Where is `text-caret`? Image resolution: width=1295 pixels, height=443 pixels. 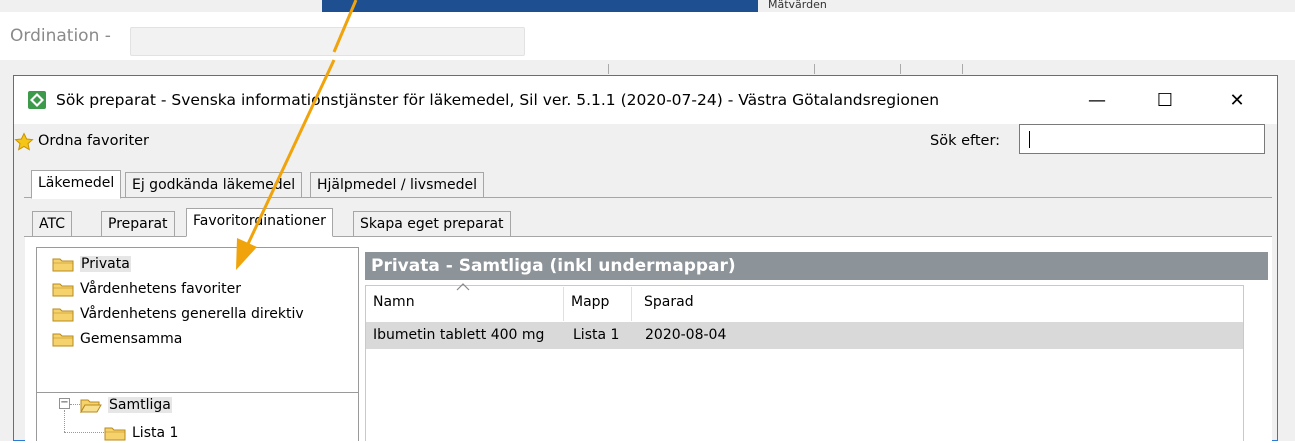
text-caret is located at coordinates (1029, 139).